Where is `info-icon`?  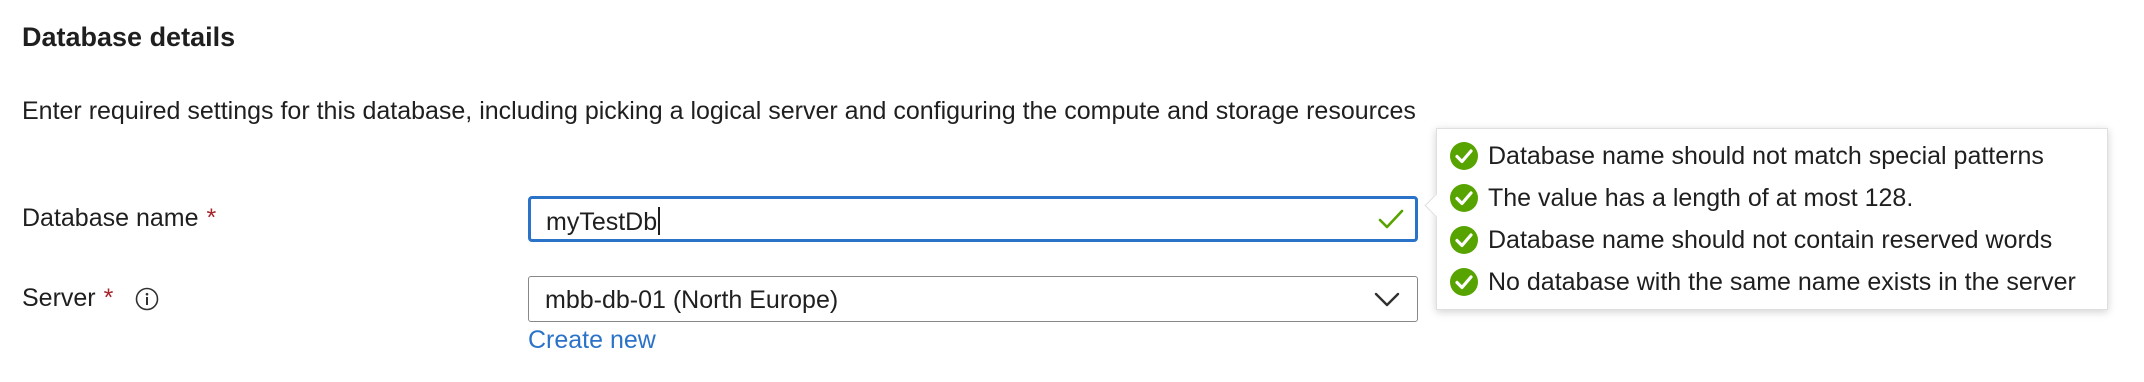 info-icon is located at coordinates (147, 299).